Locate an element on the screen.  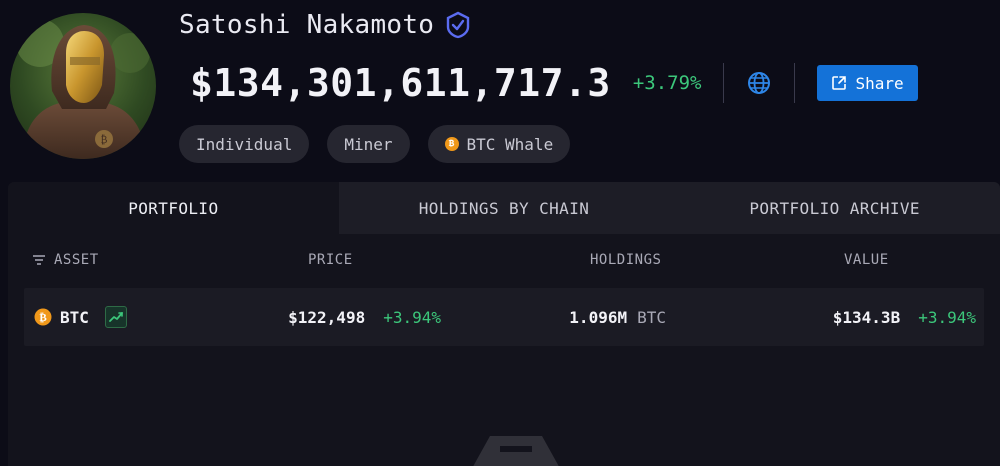
net-worth-row: $134,301,611,717.3 +3.79% Share is located at coordinates (554, 83).